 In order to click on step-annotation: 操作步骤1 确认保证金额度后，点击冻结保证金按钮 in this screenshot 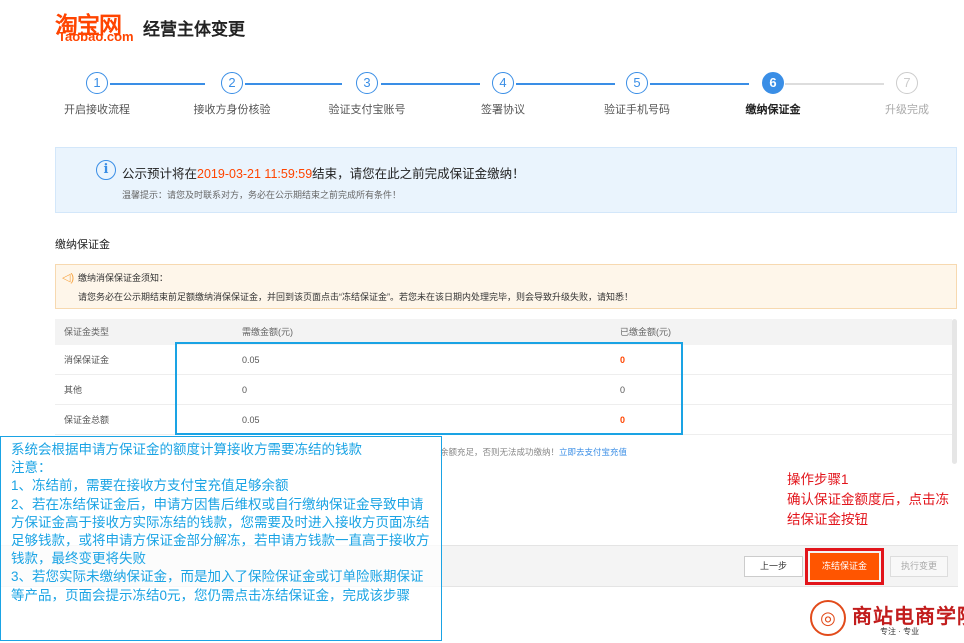, I will do `click(872, 500)`.